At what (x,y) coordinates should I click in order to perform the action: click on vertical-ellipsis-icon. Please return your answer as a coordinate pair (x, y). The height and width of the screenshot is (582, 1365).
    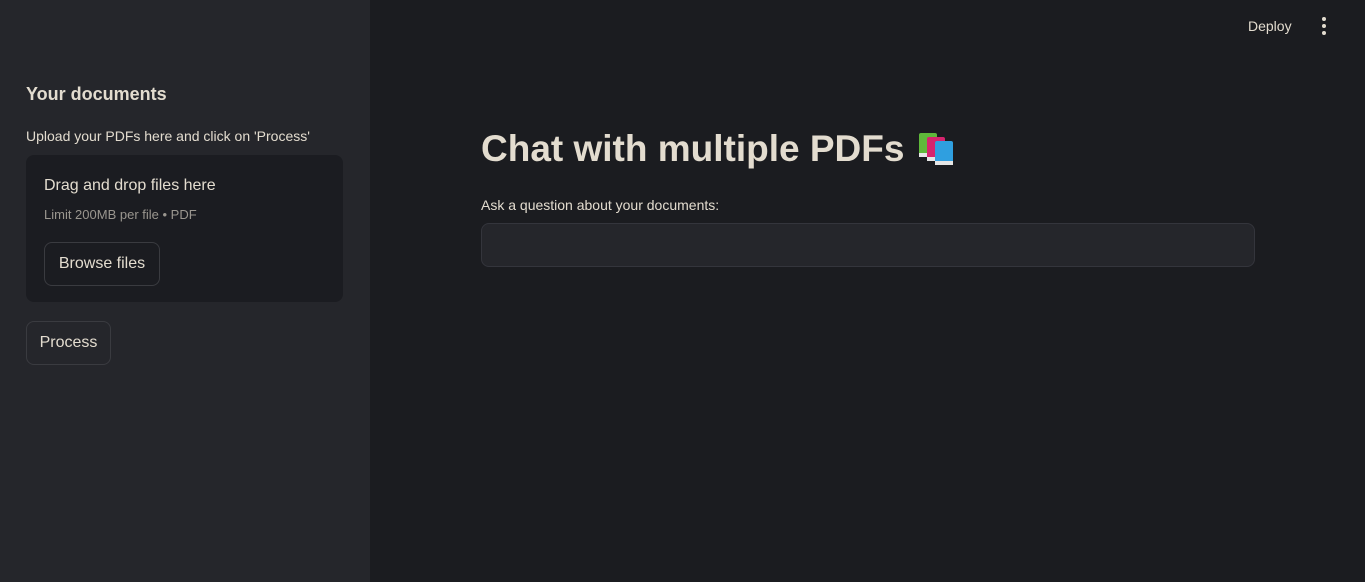
    Looking at the image, I should click on (1324, 26).